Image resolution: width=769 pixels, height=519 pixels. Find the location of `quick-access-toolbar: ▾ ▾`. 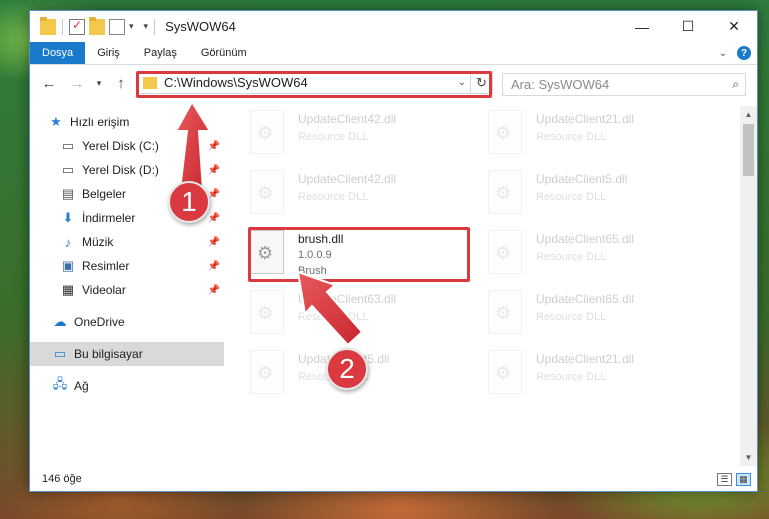

quick-access-toolbar: ▾ ▾ is located at coordinates (89, 25).